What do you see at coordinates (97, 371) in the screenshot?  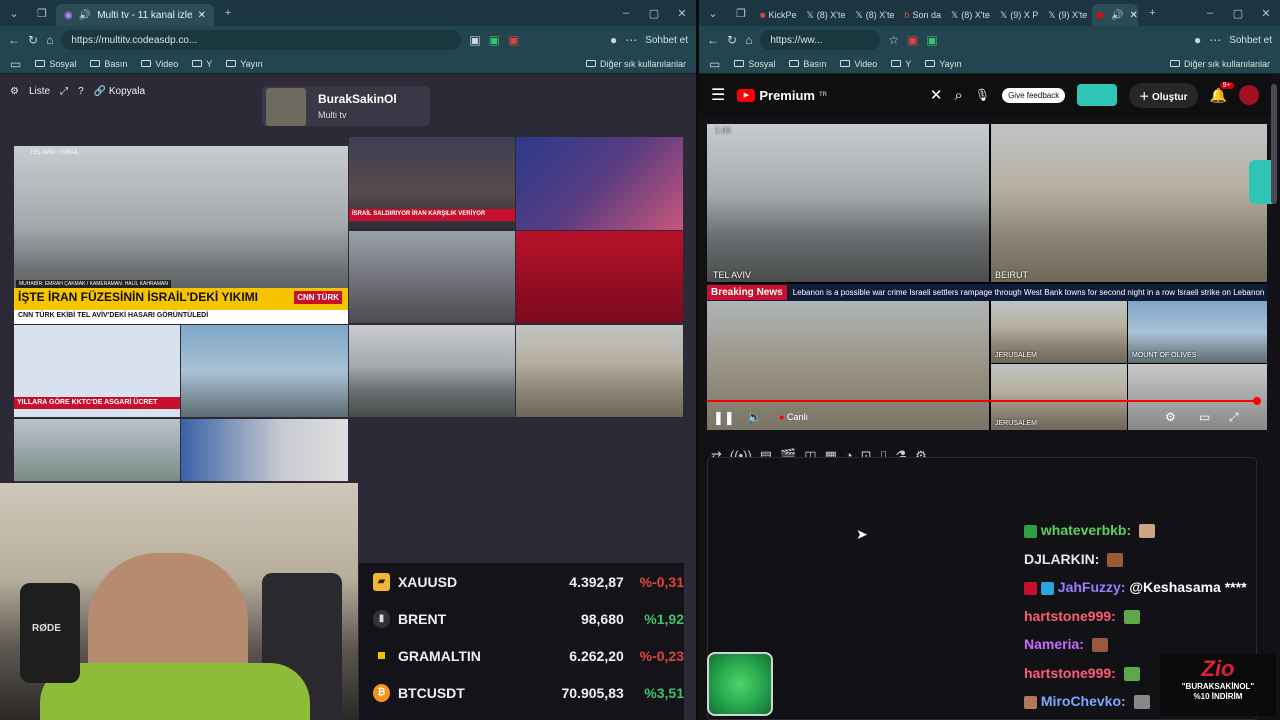 I see `video-tile-chart: YILLARA GÖRE KKTC'DE ASGARİ ÜCRET` at bounding box center [97, 371].